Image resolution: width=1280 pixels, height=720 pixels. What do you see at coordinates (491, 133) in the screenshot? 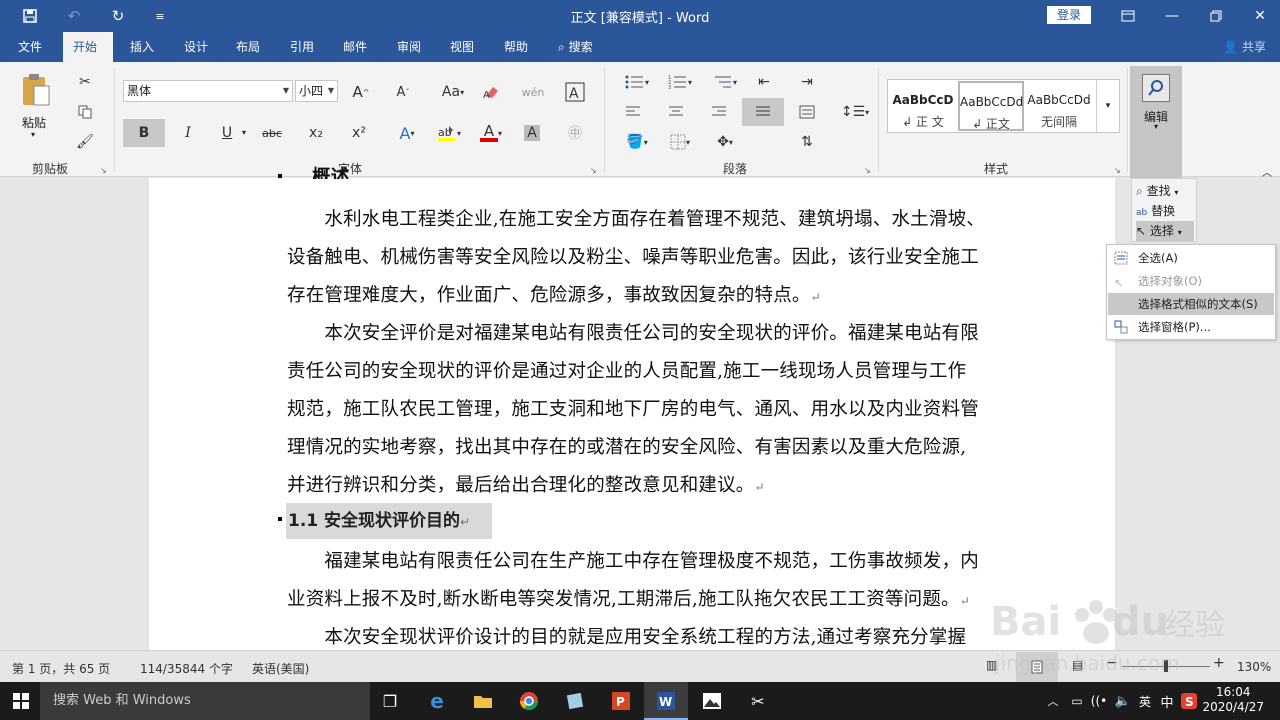
I see `font-color-button: A ▾` at bounding box center [491, 133].